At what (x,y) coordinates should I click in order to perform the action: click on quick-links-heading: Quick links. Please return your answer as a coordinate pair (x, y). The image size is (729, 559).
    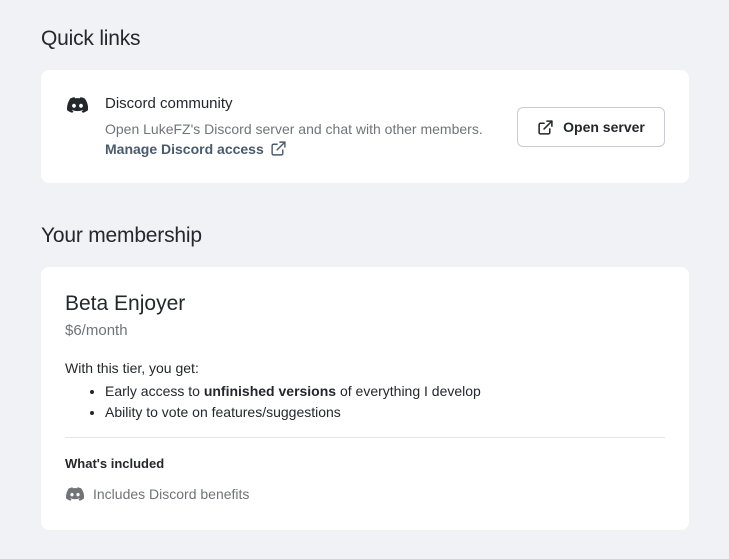
    Looking at the image, I should click on (91, 38).